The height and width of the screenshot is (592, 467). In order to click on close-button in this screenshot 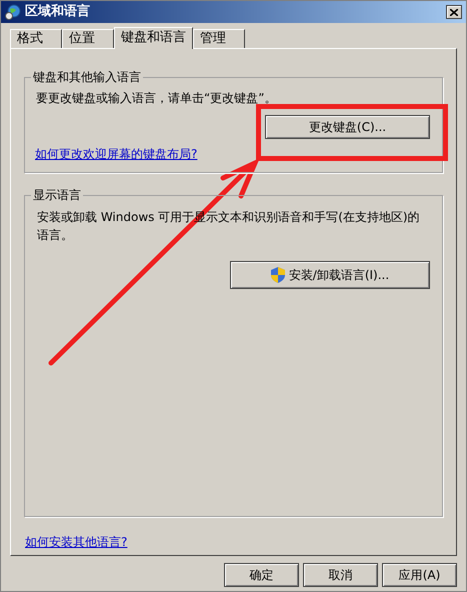, I will do `click(454, 12)`.